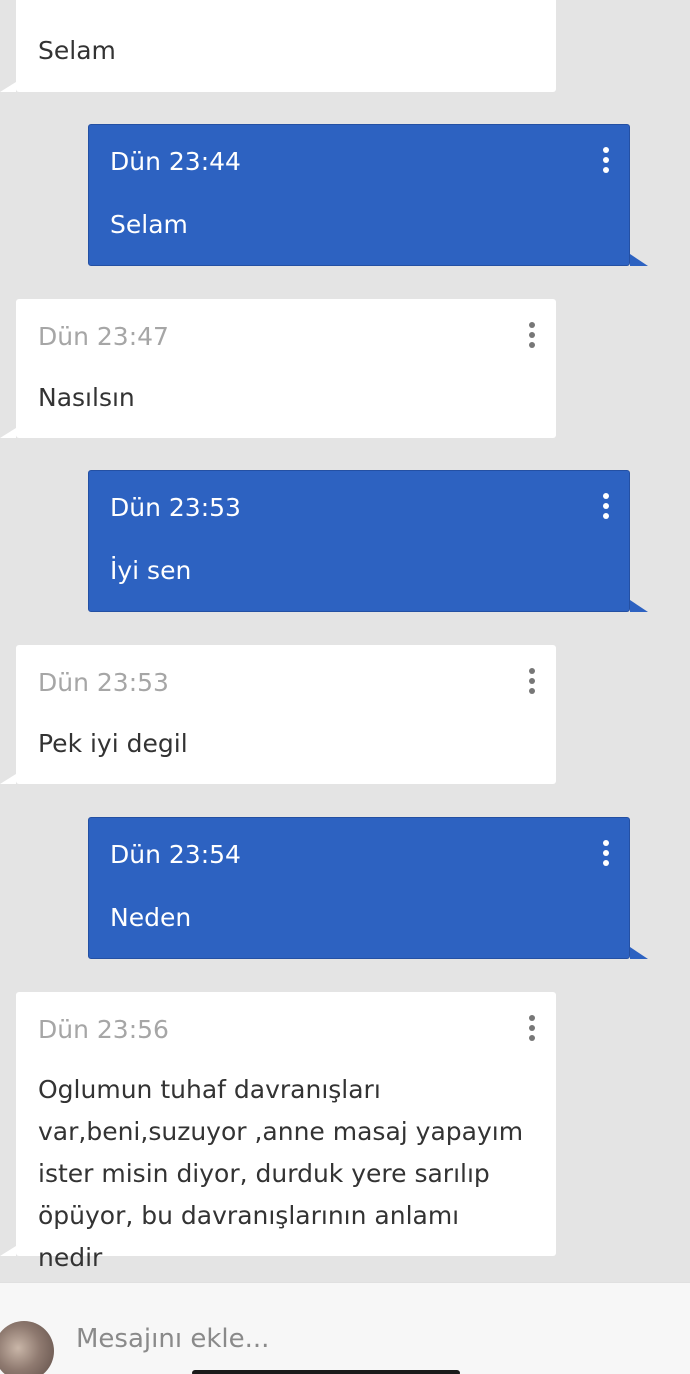 The height and width of the screenshot is (1374, 690). What do you see at coordinates (151, 570) in the screenshot?
I see `message-text: İyi sen` at bounding box center [151, 570].